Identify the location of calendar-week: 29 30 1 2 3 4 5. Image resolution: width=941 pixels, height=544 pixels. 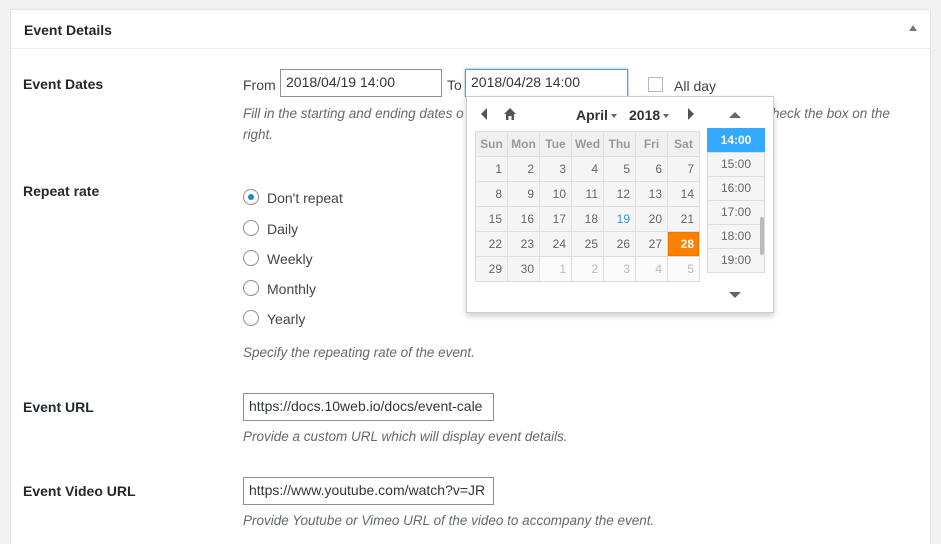
(587, 269).